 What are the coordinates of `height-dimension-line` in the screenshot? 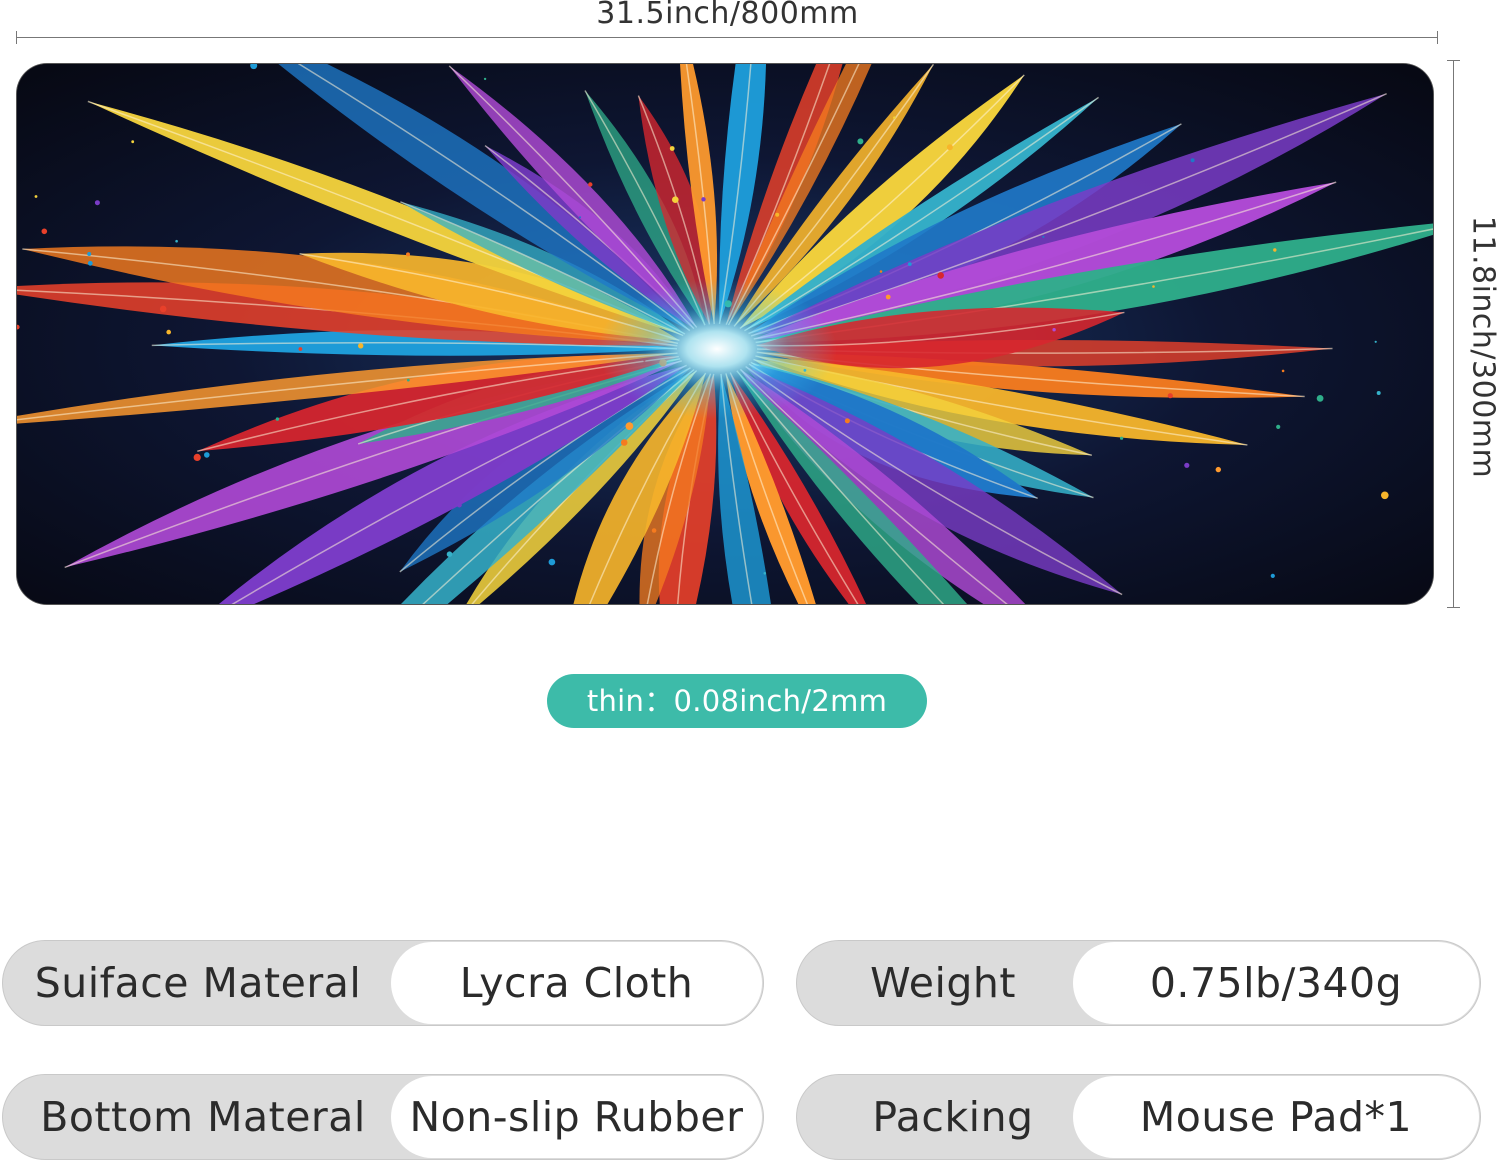 It's located at (1453, 334).